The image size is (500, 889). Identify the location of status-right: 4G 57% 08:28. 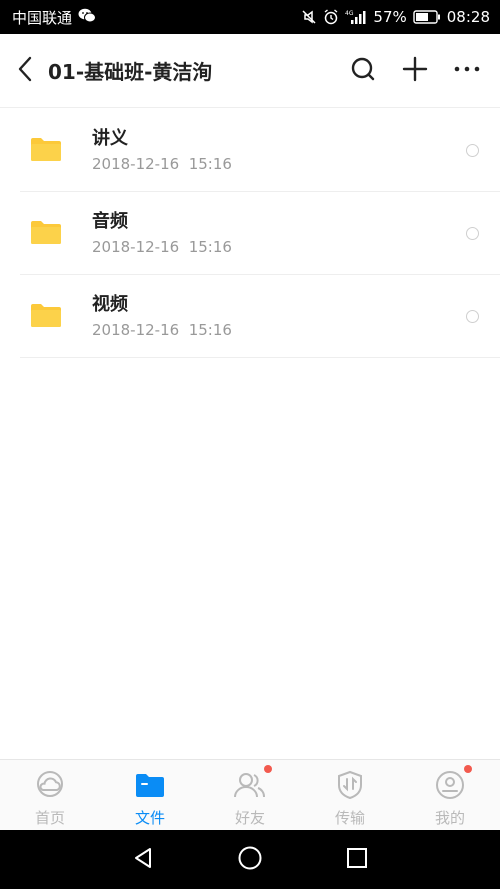
(395, 17).